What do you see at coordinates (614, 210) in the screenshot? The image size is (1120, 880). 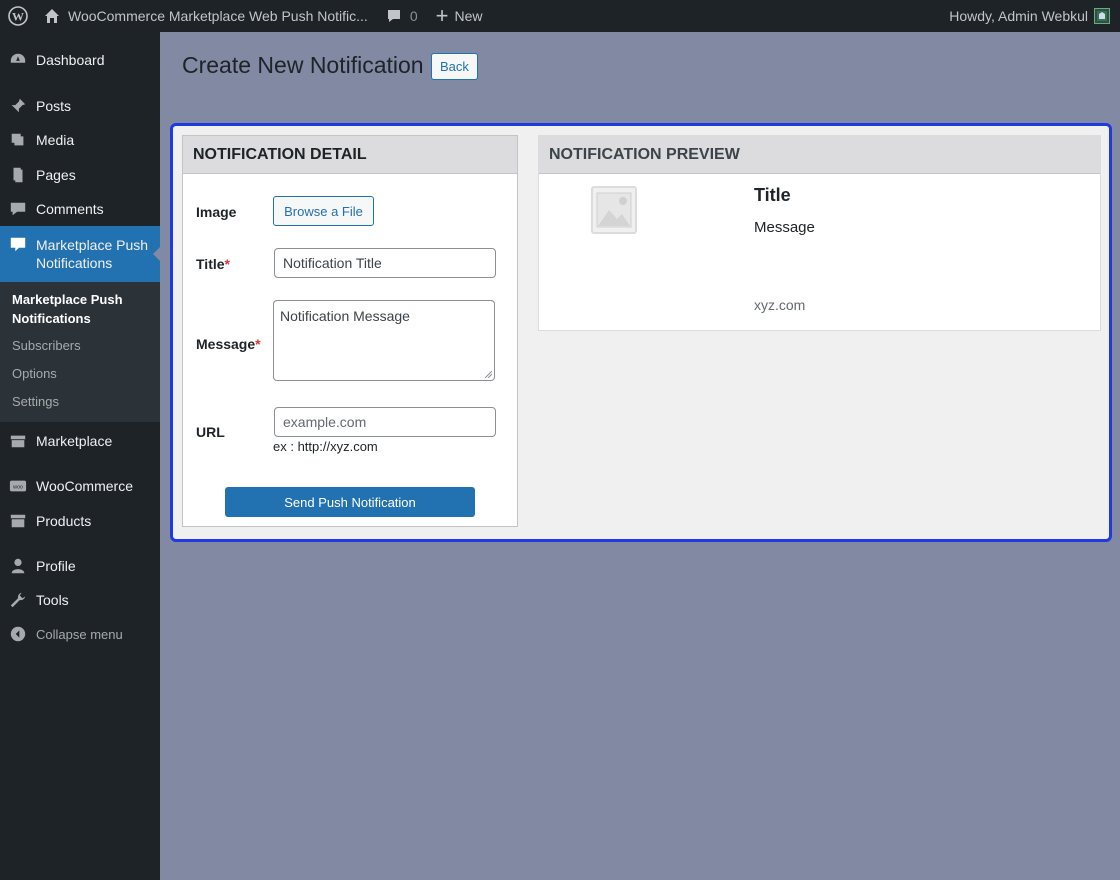 I see `image-placeholder-icon` at bounding box center [614, 210].